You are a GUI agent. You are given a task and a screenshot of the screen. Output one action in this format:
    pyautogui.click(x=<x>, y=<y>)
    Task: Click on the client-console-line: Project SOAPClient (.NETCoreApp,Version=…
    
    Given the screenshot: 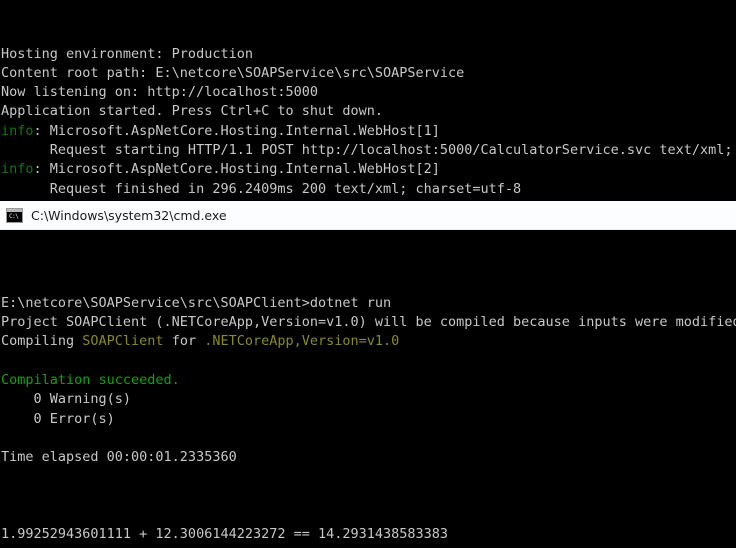 What is the action you would take?
    pyautogui.click(x=368, y=322)
    